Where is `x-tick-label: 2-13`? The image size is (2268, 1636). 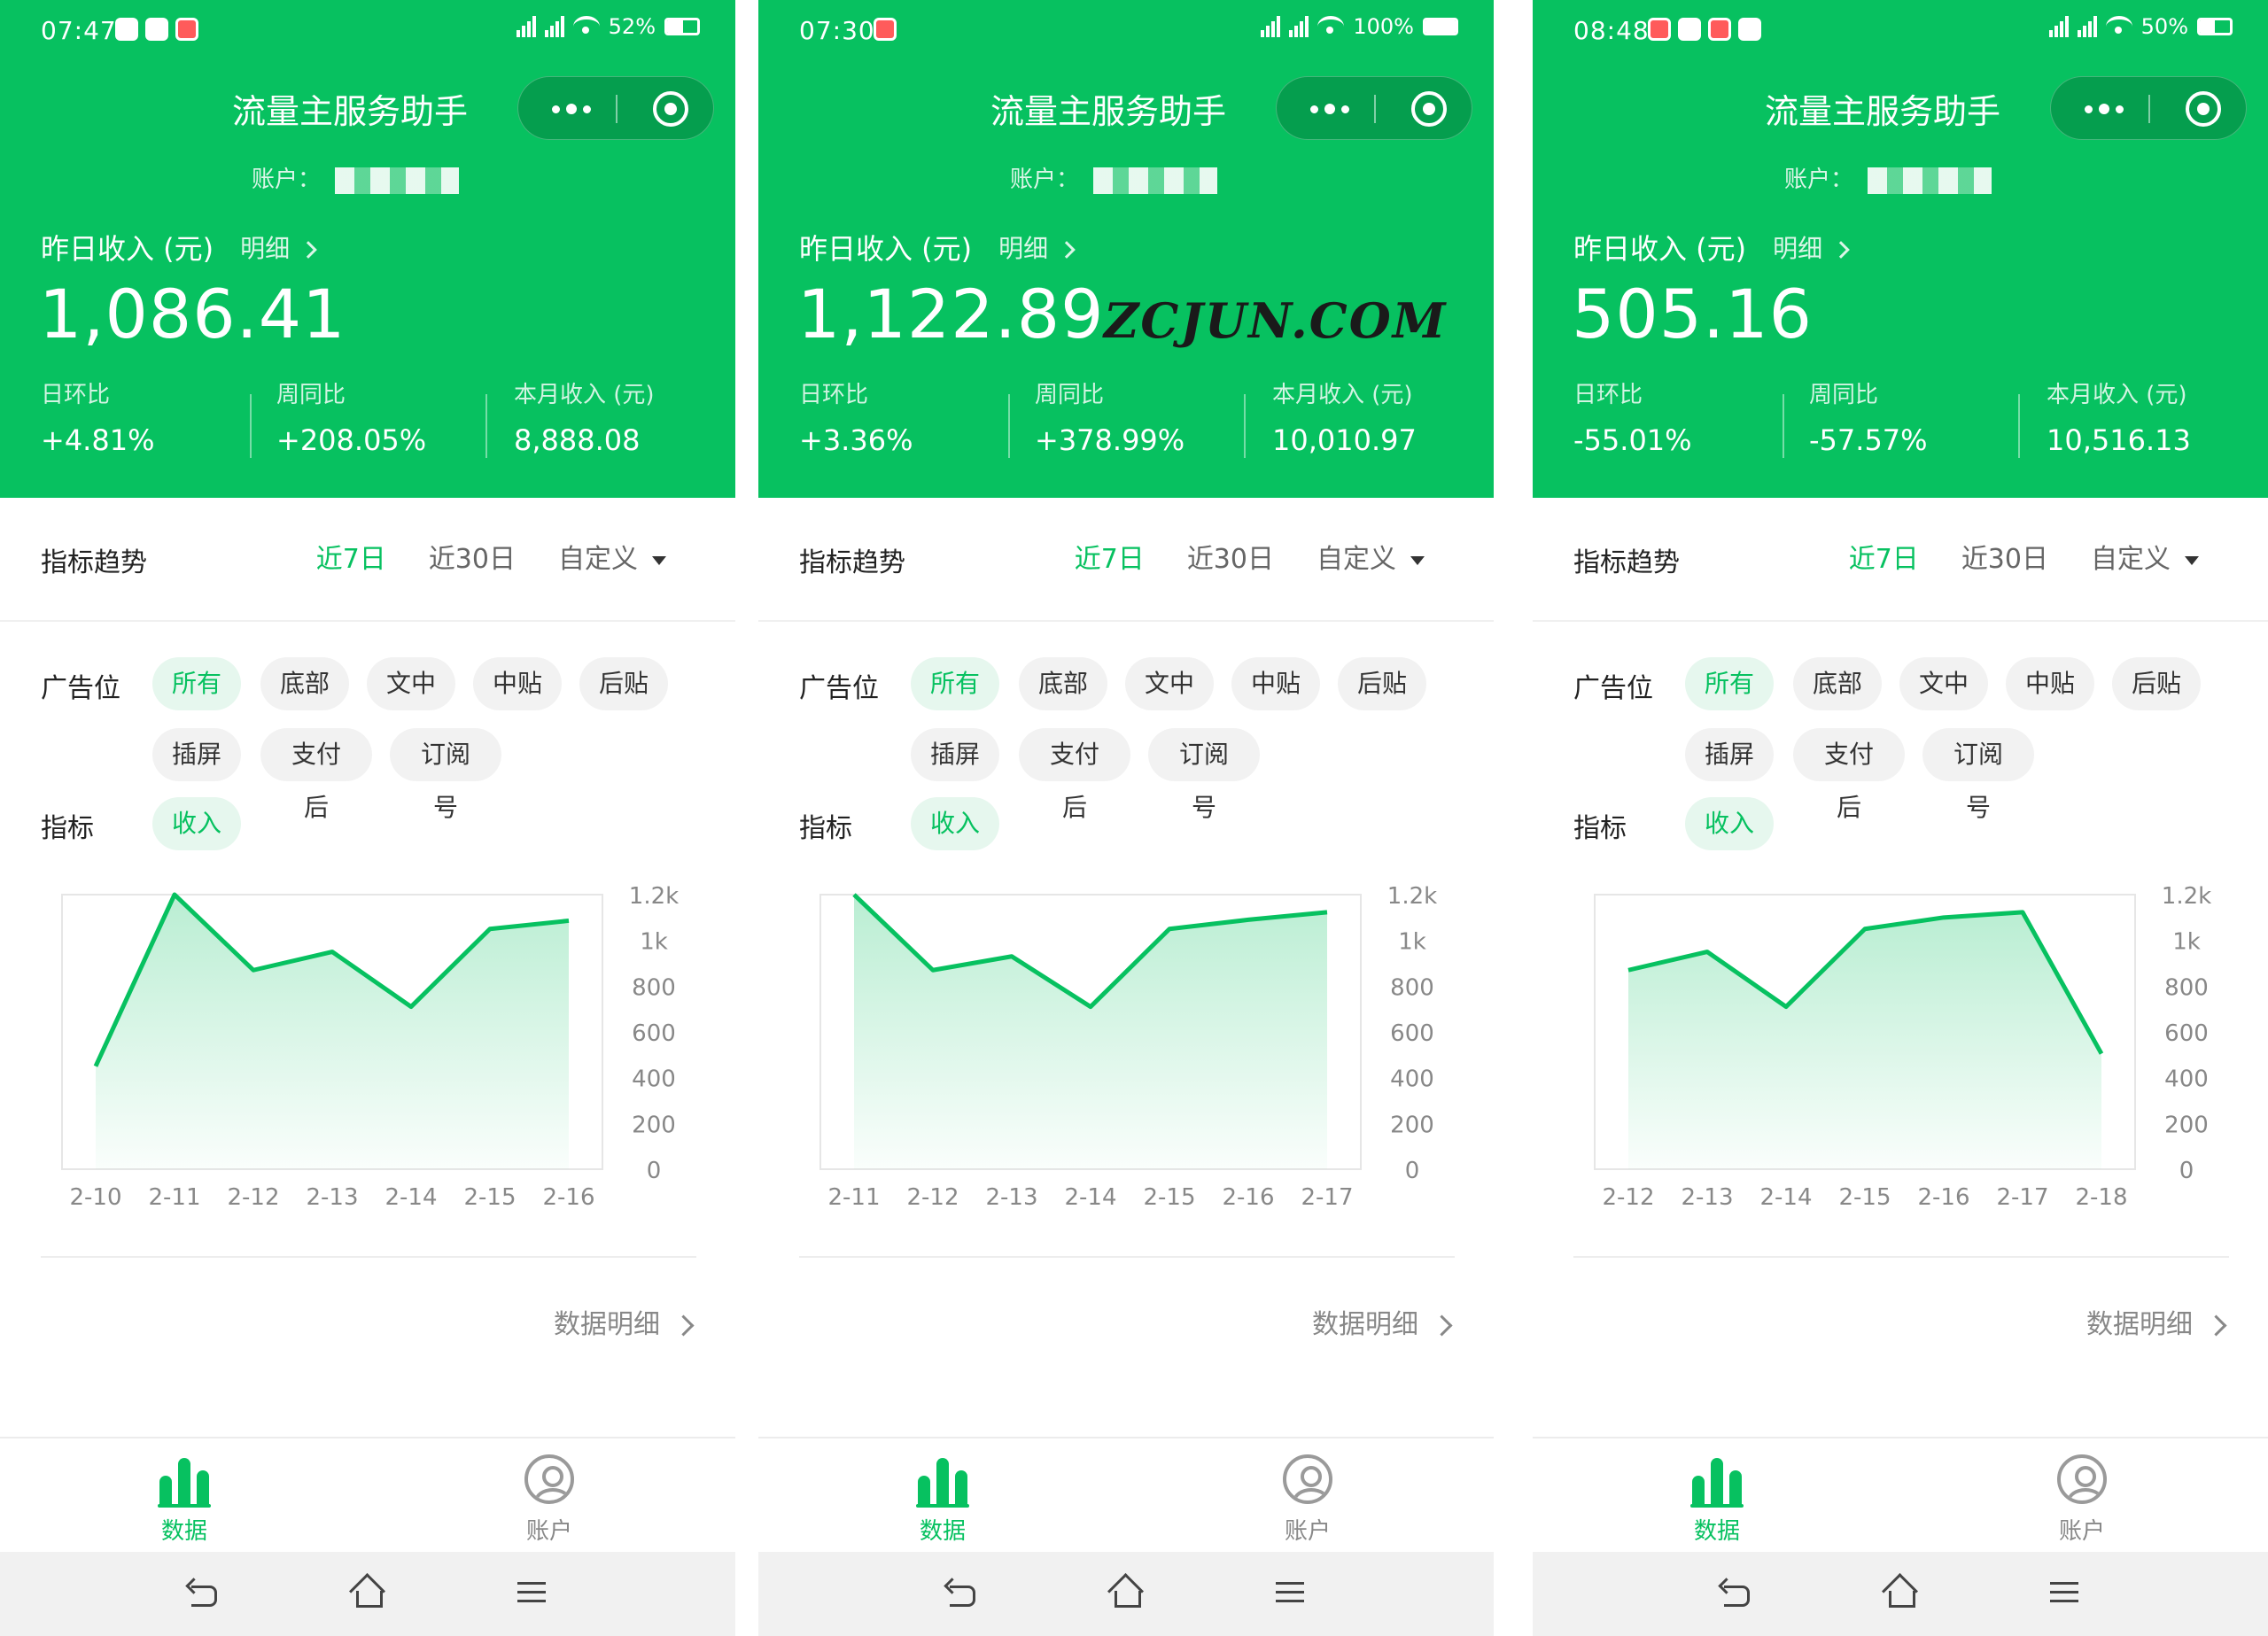 x-tick-label: 2-13 is located at coordinates (1011, 1197).